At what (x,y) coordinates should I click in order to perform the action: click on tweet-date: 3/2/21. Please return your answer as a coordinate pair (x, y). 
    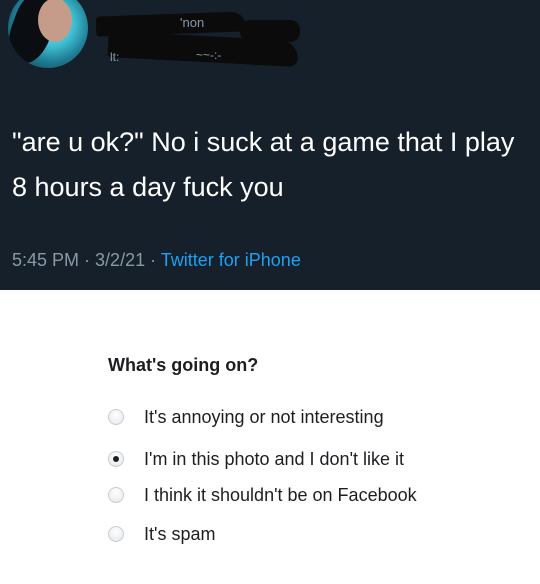
    Looking at the image, I should click on (120, 260).